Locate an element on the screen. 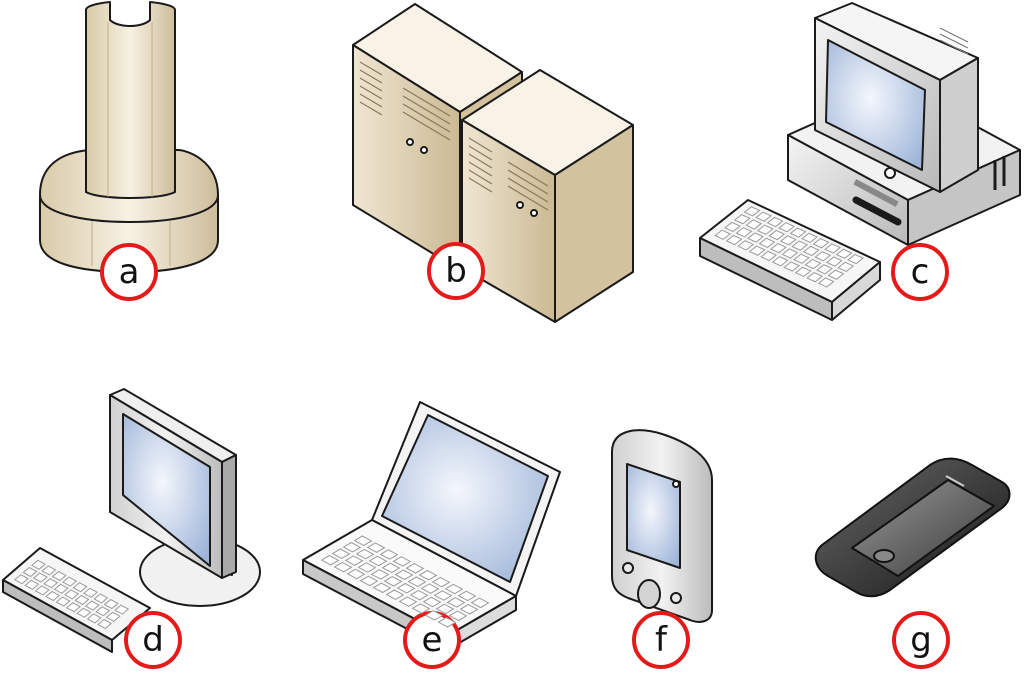  badge-c-label: c is located at coordinates (920, 272).